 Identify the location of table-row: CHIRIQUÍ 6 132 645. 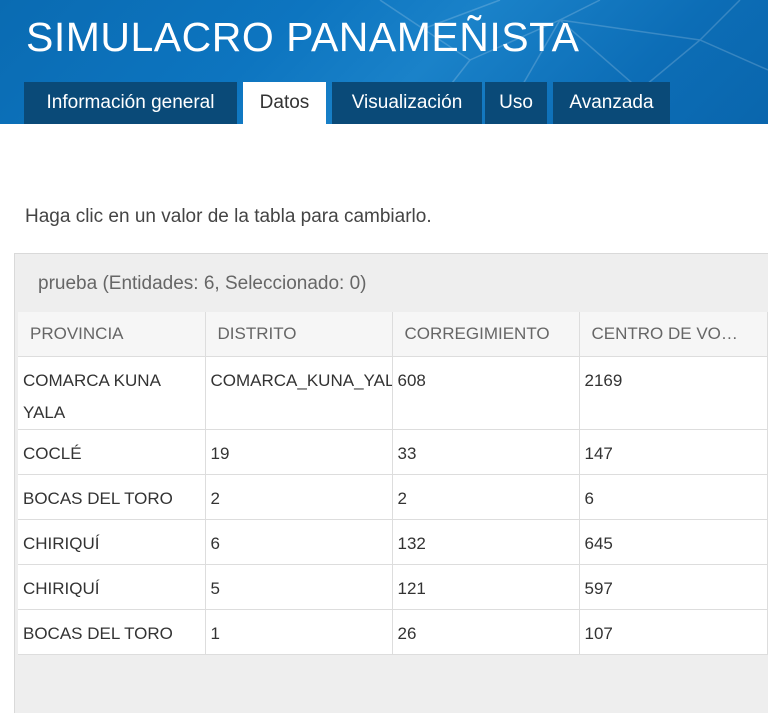
(393, 542).